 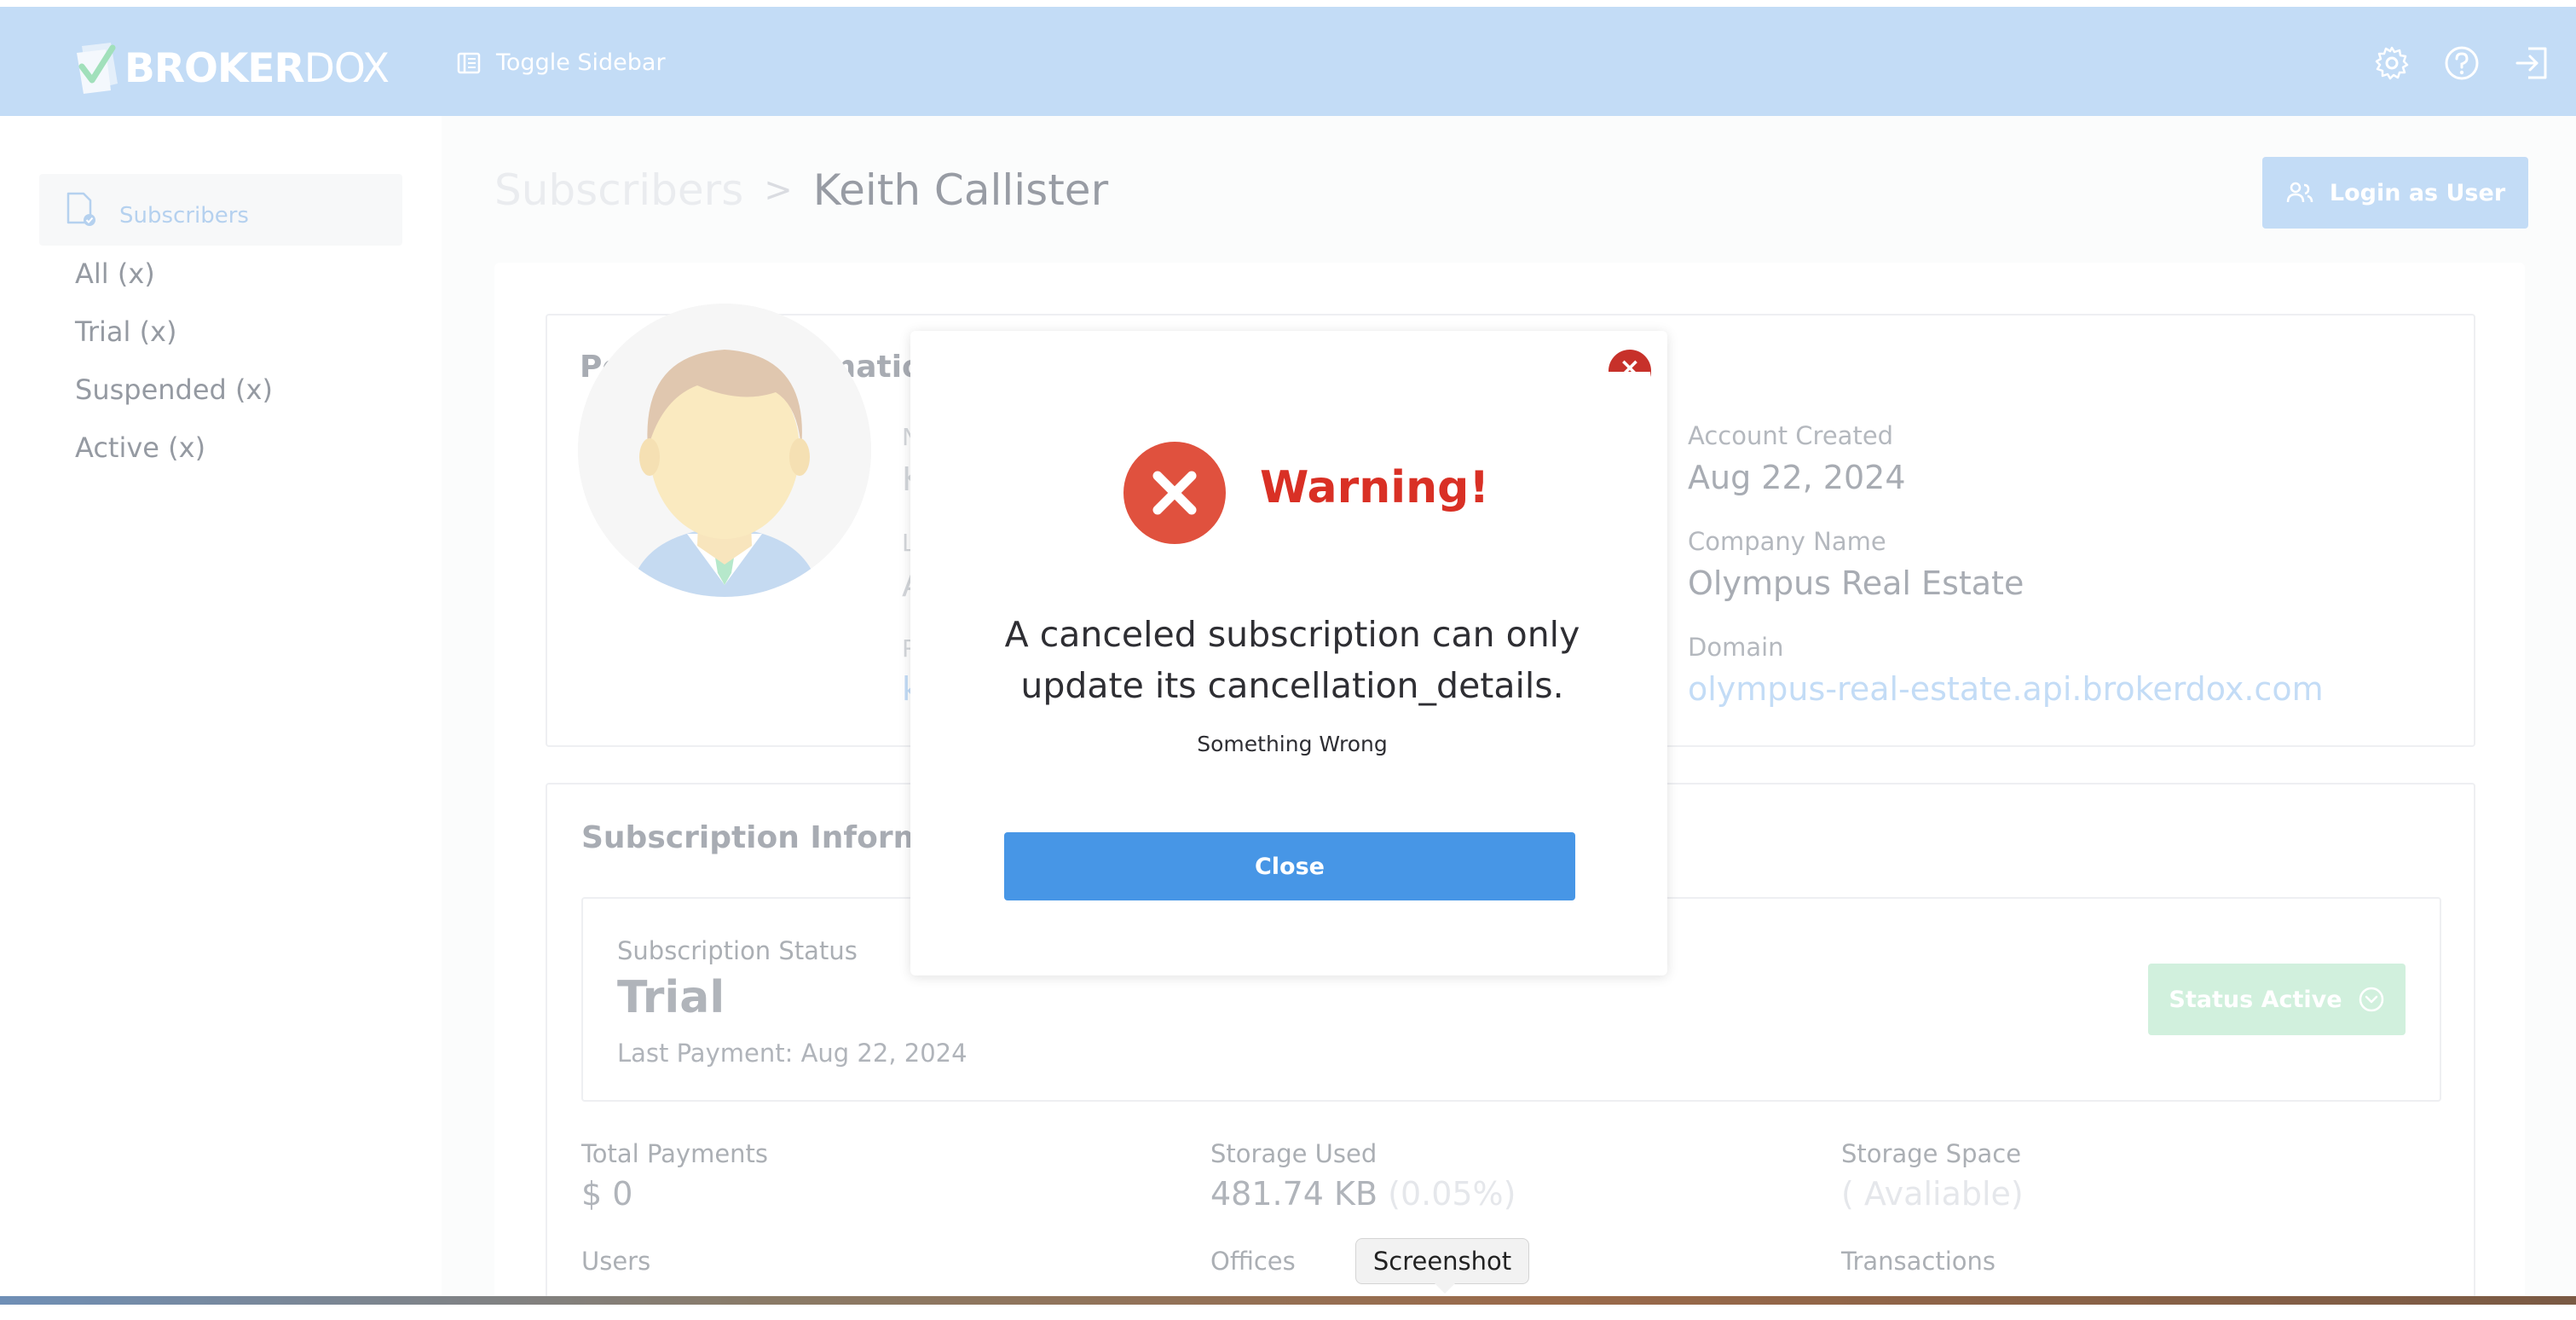 What do you see at coordinates (1375, 487) in the screenshot?
I see `warning-title: Warning!` at bounding box center [1375, 487].